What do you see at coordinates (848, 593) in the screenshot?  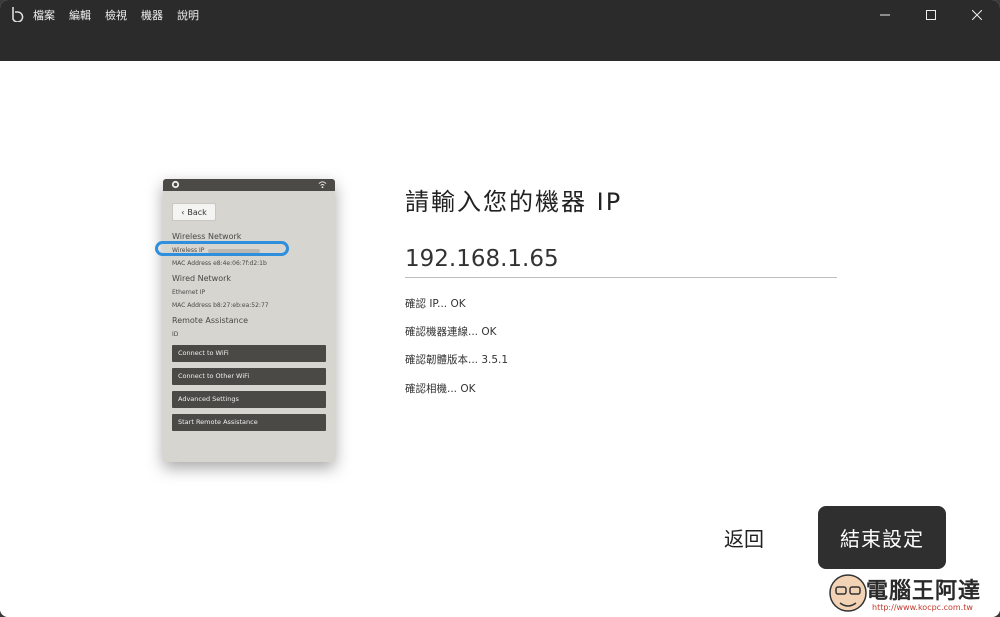 I see `mascot-face-icon` at bounding box center [848, 593].